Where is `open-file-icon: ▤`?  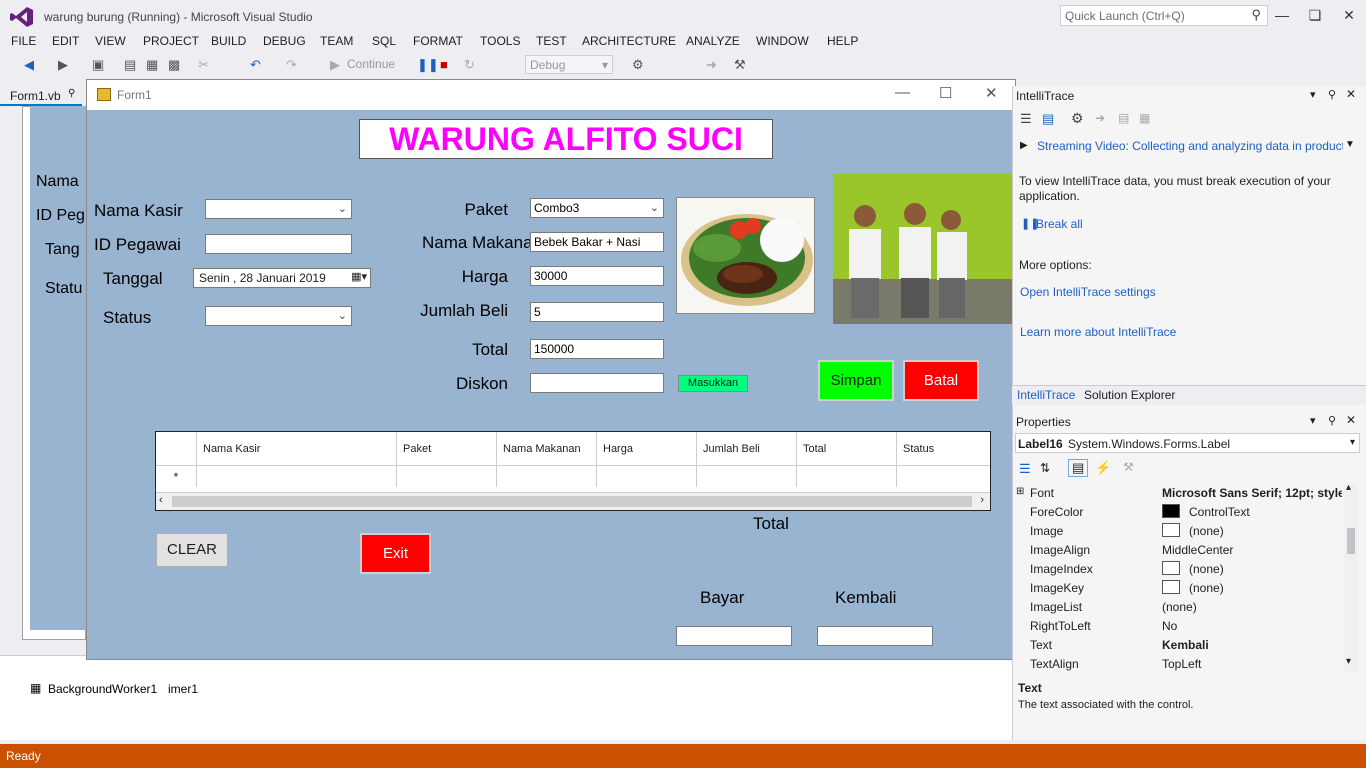 open-file-icon: ▤ is located at coordinates (130, 65).